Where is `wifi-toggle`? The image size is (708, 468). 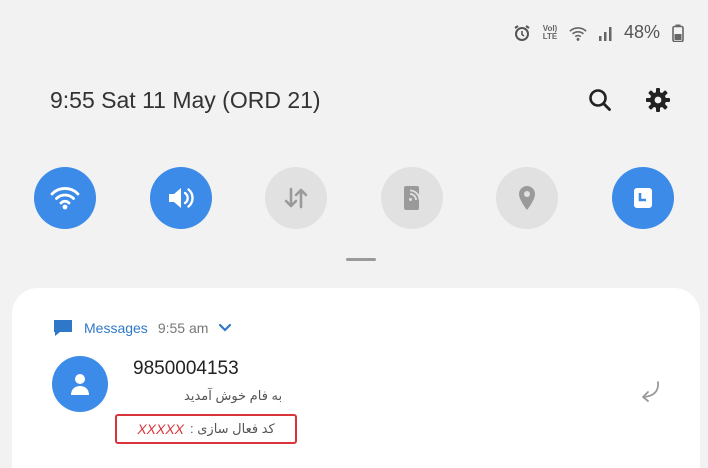 wifi-toggle is located at coordinates (65, 198).